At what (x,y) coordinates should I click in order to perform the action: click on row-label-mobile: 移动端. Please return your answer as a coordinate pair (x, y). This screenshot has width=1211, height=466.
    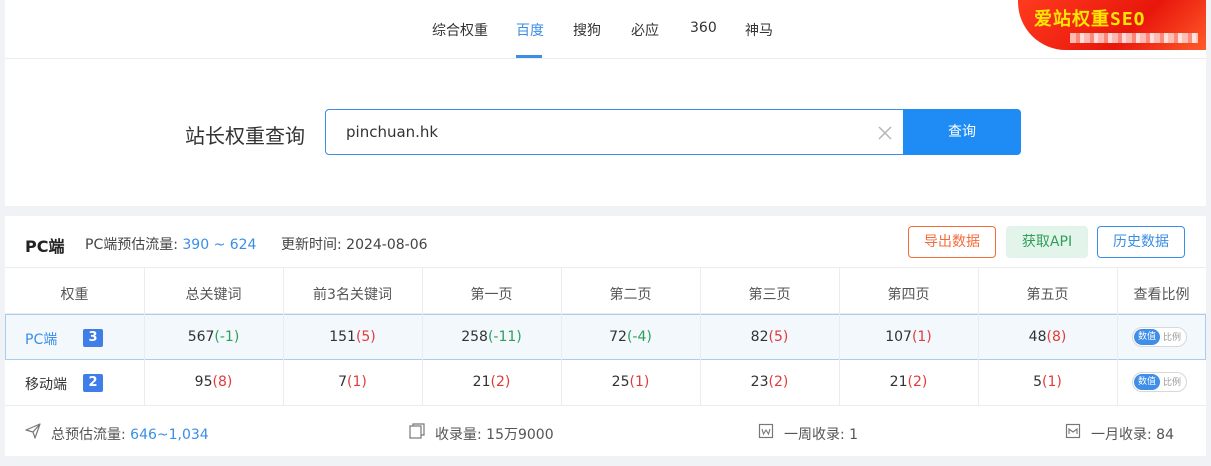
    Looking at the image, I should click on (46, 384).